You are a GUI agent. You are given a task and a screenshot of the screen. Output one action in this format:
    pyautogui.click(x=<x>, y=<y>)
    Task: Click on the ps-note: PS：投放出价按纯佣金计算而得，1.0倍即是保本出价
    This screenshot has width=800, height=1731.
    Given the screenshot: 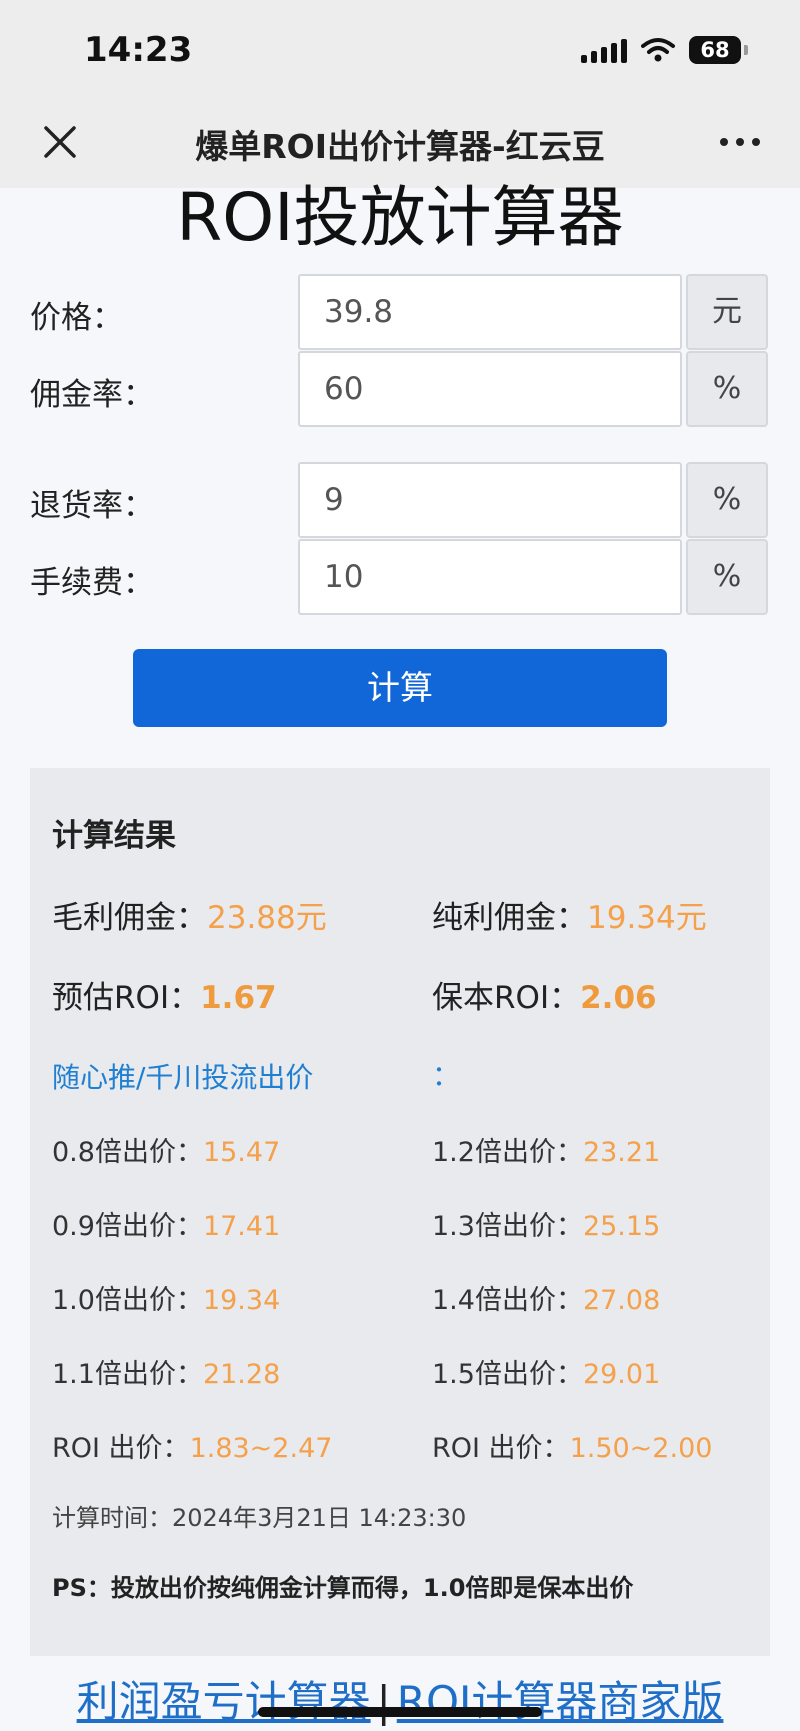 What is the action you would take?
    pyautogui.click(x=343, y=1588)
    